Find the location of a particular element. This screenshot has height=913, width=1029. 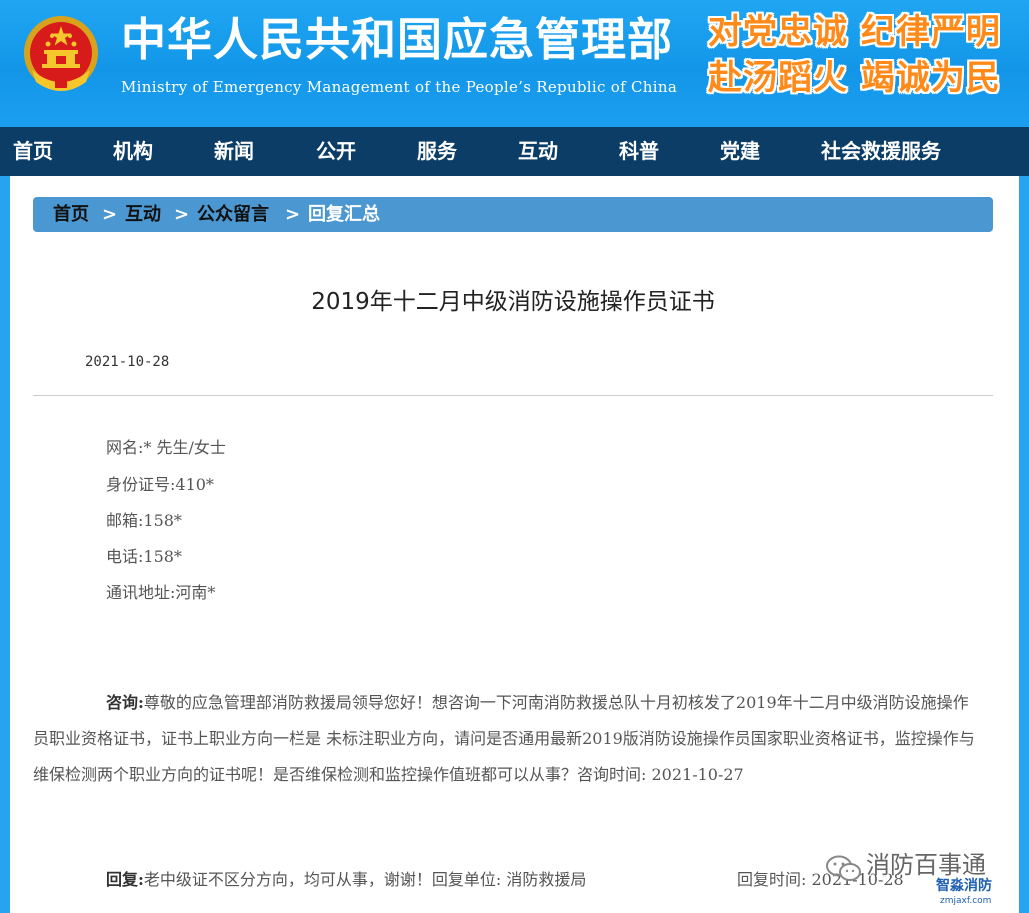

article-date: 2021-10-28 is located at coordinates (127, 362).